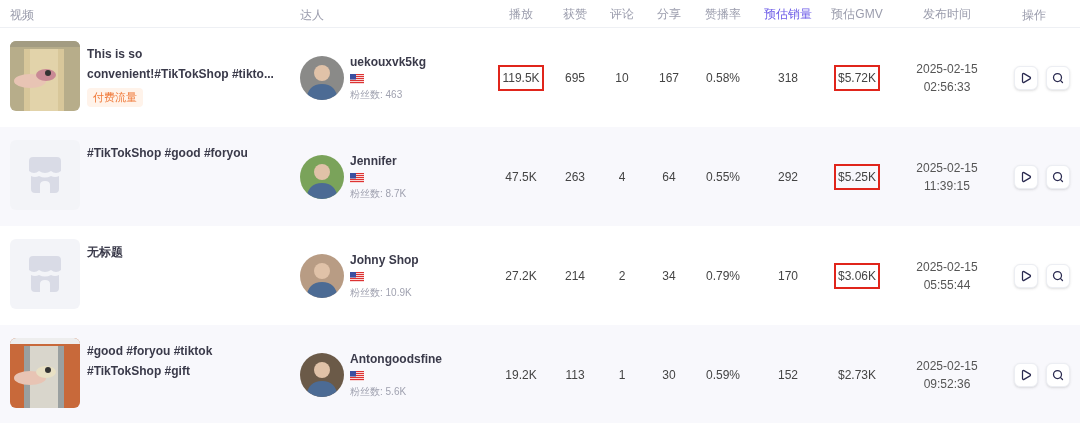 This screenshot has height=423, width=1080. What do you see at coordinates (312, 14) in the screenshot?
I see `column-header: 达人` at bounding box center [312, 14].